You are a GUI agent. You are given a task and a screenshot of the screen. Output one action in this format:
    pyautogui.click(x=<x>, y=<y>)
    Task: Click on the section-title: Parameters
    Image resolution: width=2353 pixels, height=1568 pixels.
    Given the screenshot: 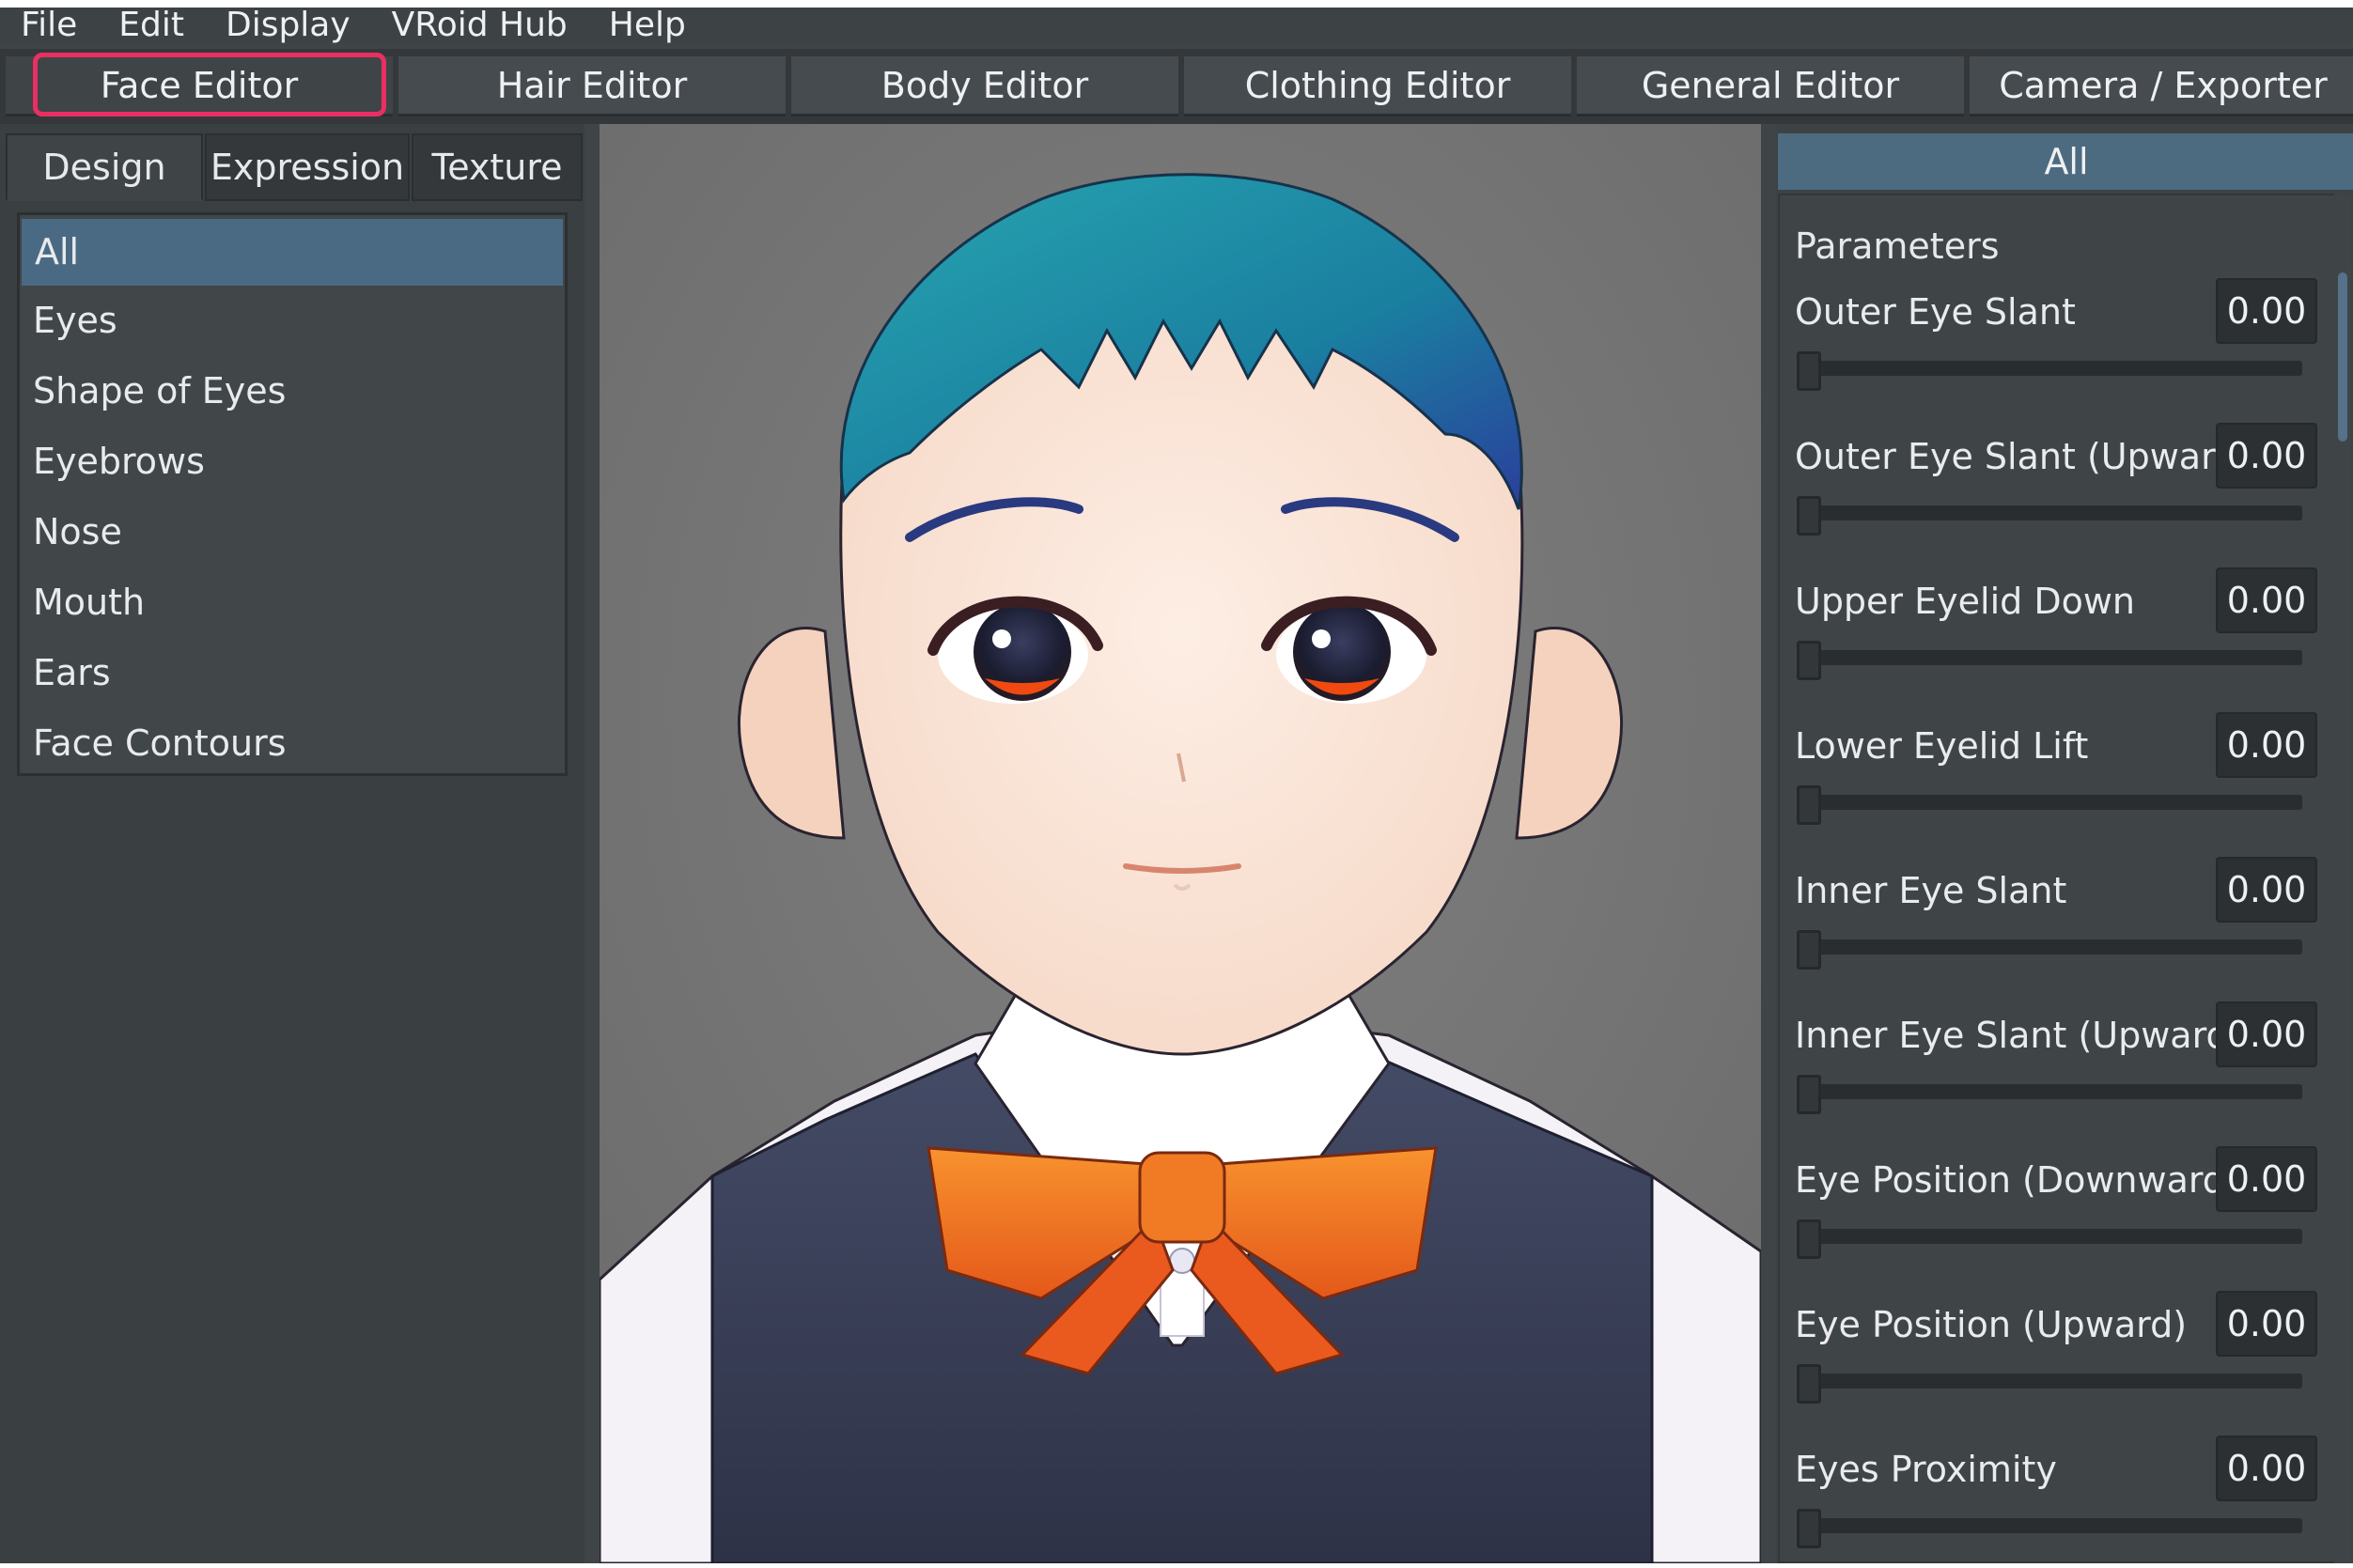 What is the action you would take?
    pyautogui.click(x=1897, y=246)
    